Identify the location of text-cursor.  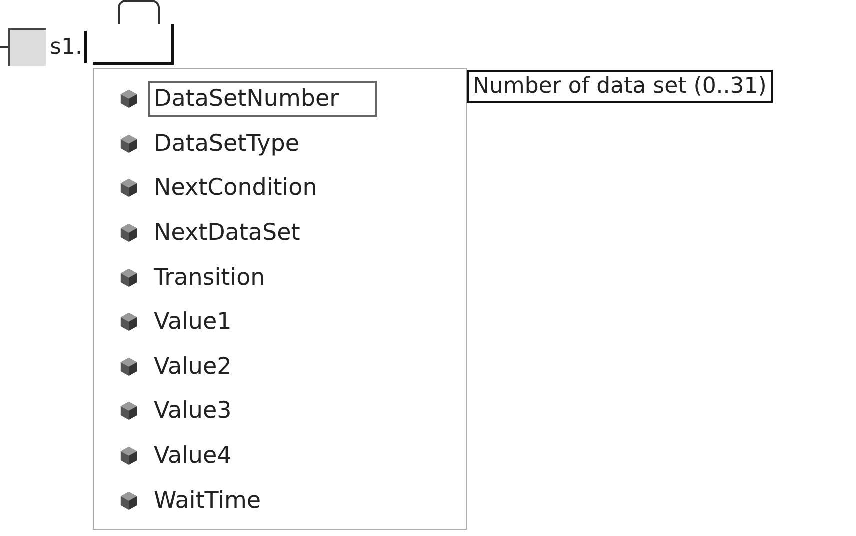
(86, 47).